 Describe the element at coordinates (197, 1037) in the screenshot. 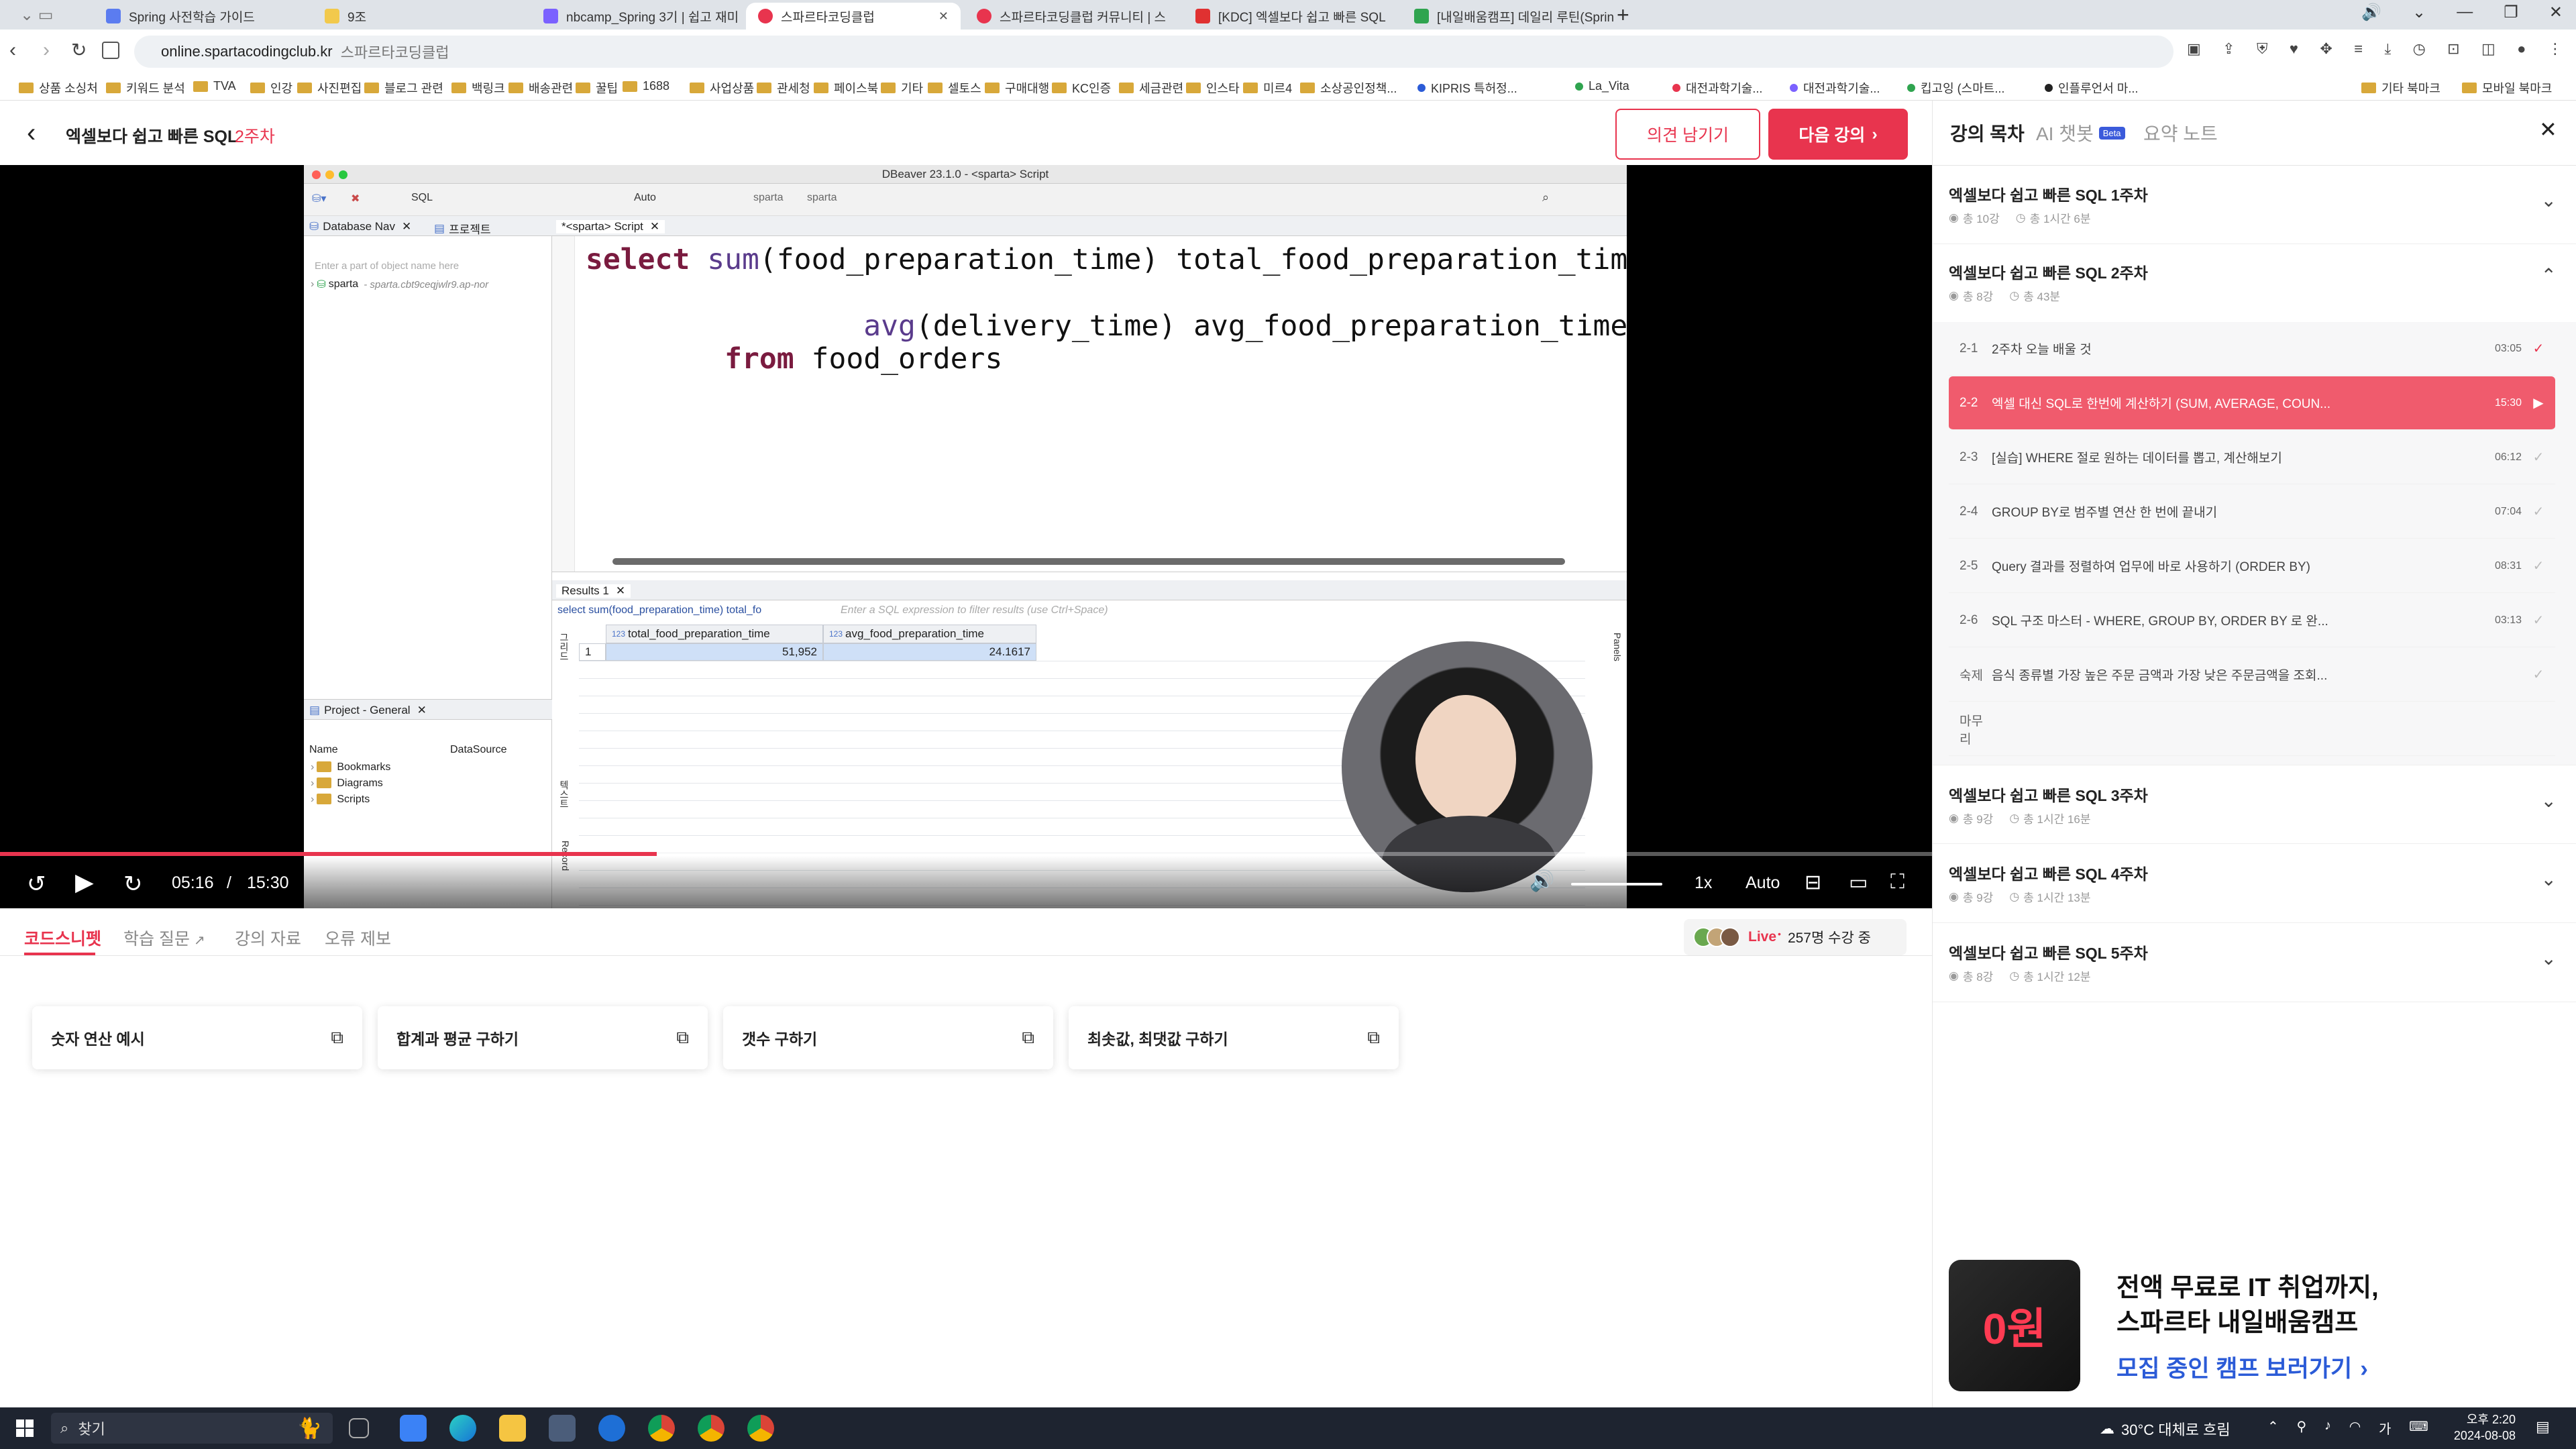

I see `snippet-card: 숫자 연산 예시 ⧉` at that location.